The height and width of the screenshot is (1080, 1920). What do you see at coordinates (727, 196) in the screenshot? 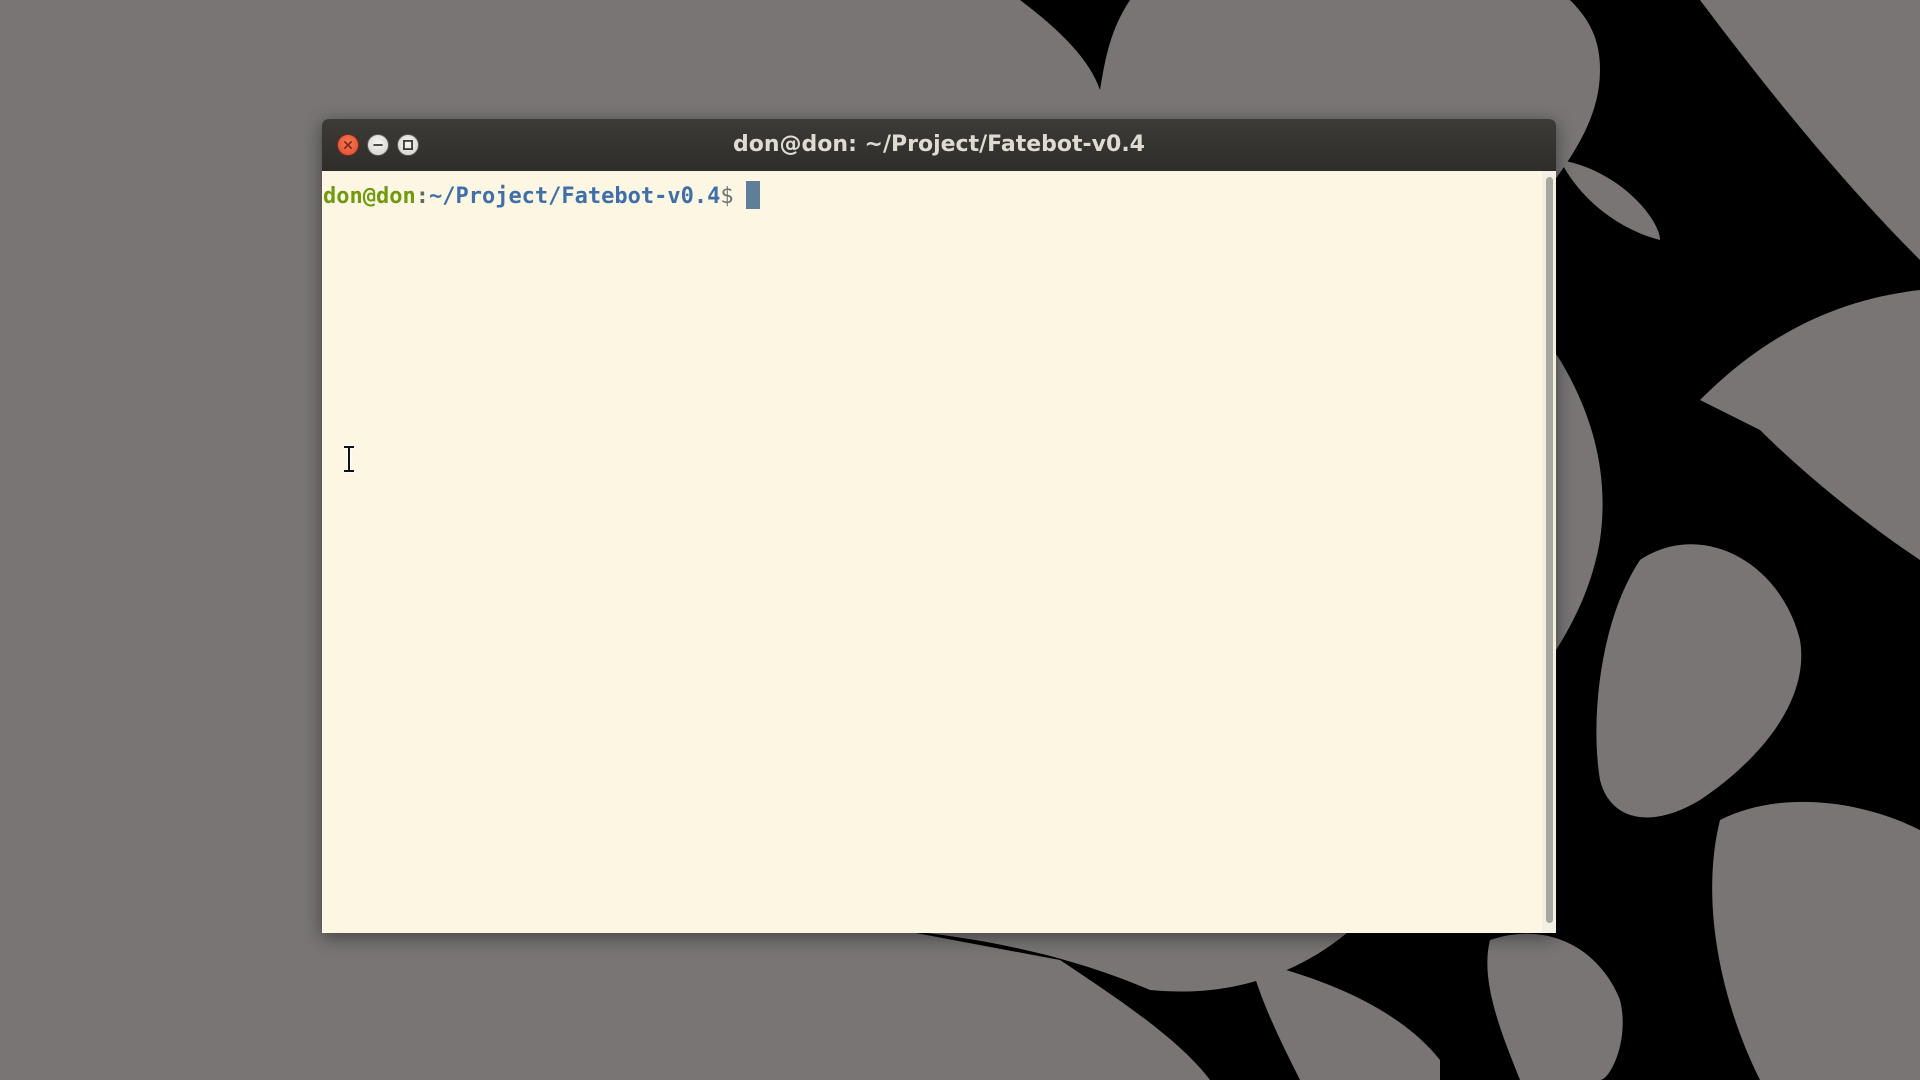
I see `prompt-symbol: $` at bounding box center [727, 196].